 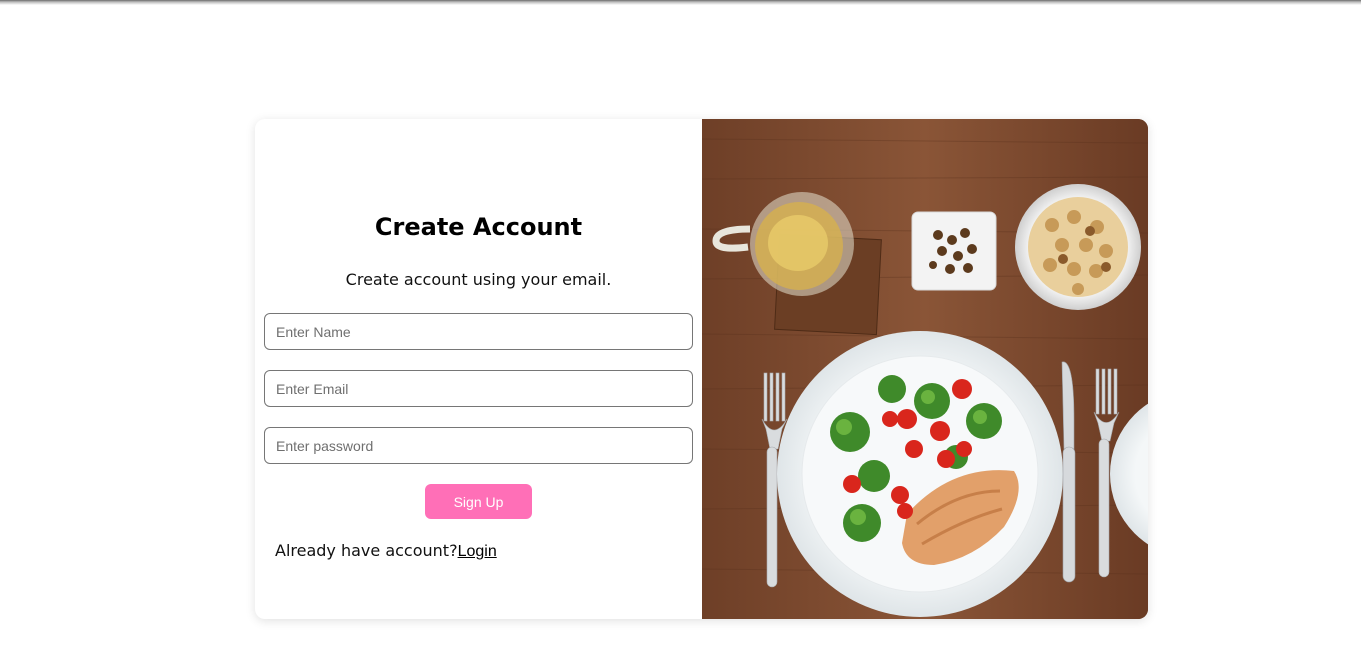 I want to click on name-input, so click(x=478, y=331).